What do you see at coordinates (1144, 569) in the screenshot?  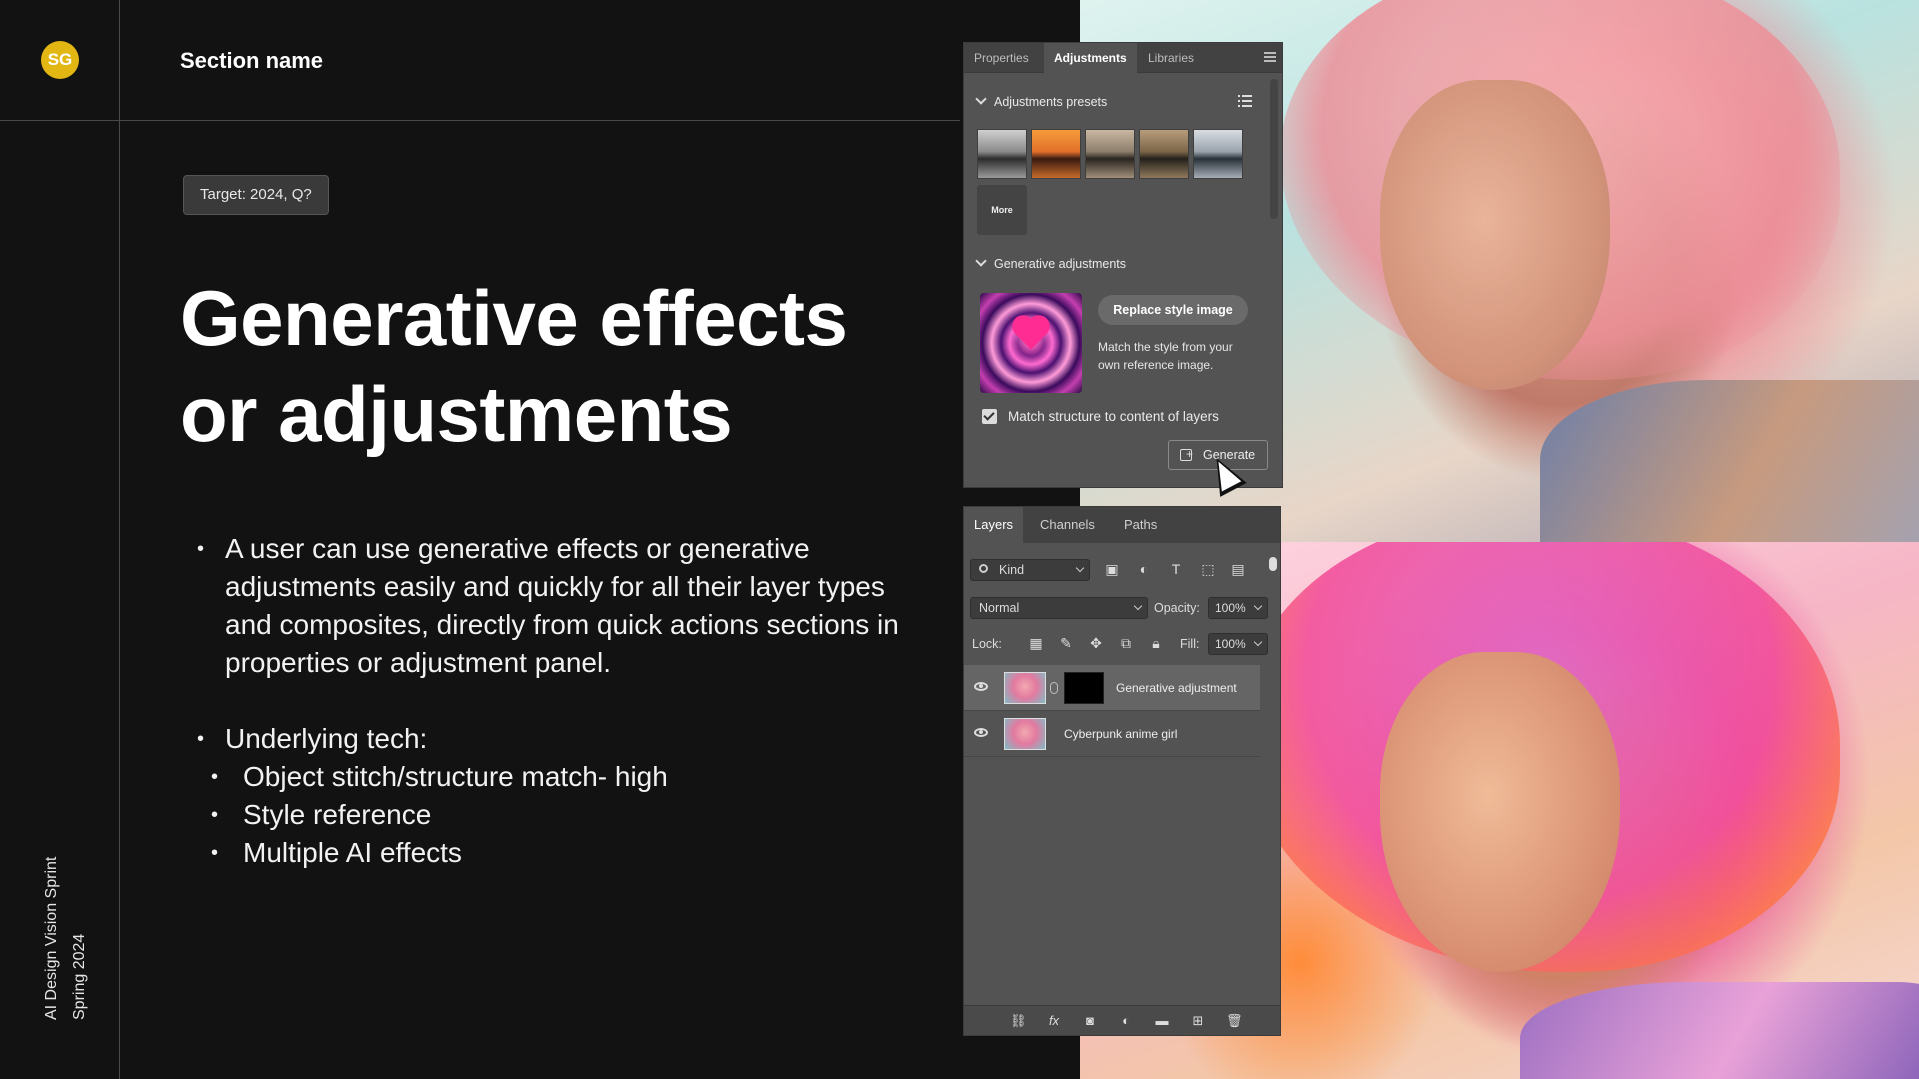 I see `adjustment-filter-icon: ◐` at bounding box center [1144, 569].